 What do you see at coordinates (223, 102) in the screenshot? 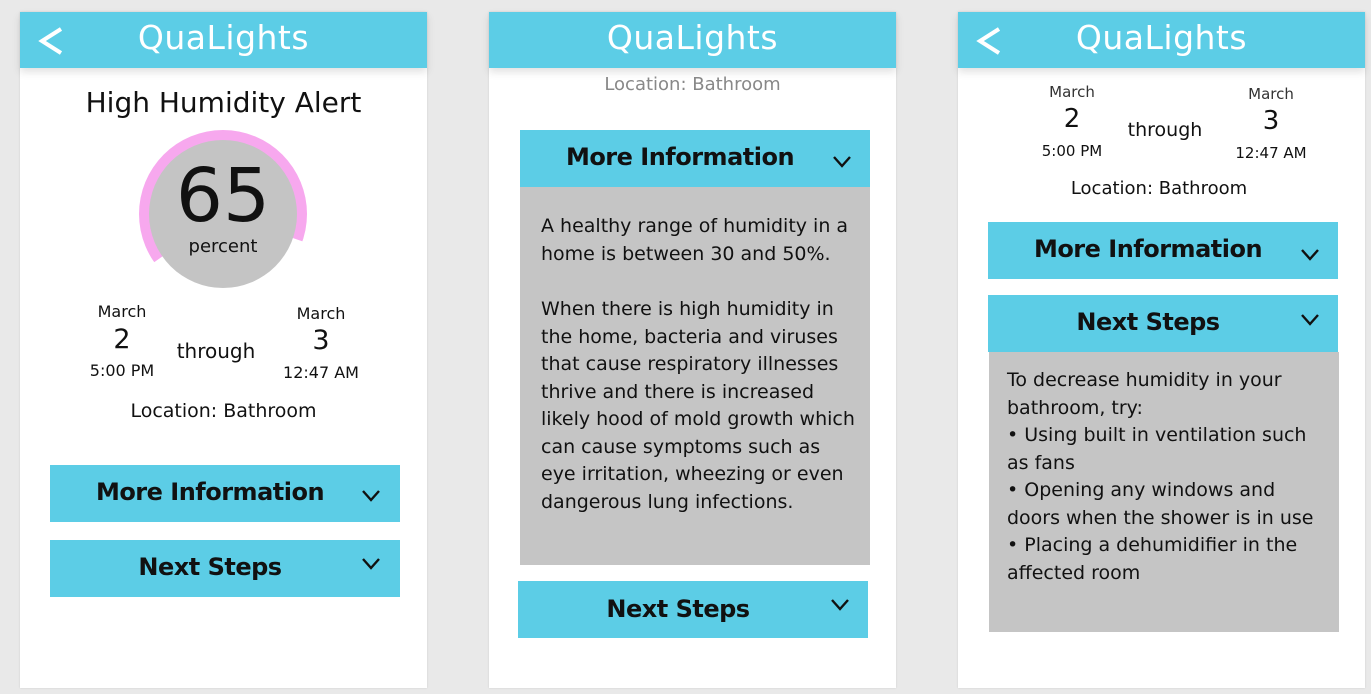
I see `alert-title: High Humidity Alert` at bounding box center [223, 102].